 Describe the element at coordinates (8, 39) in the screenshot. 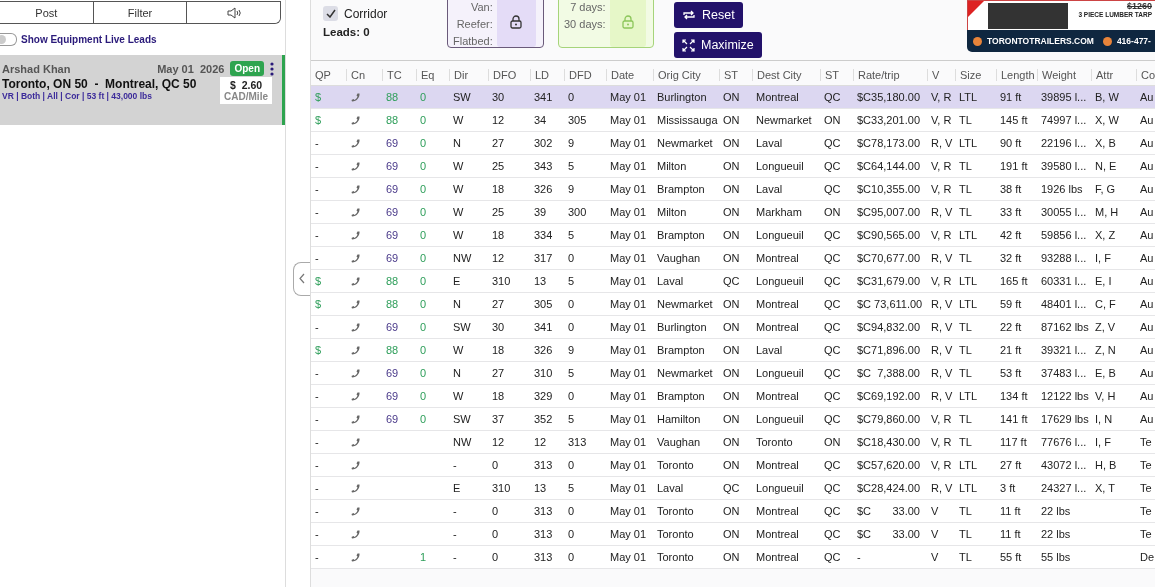

I see `toggle-switch` at that location.